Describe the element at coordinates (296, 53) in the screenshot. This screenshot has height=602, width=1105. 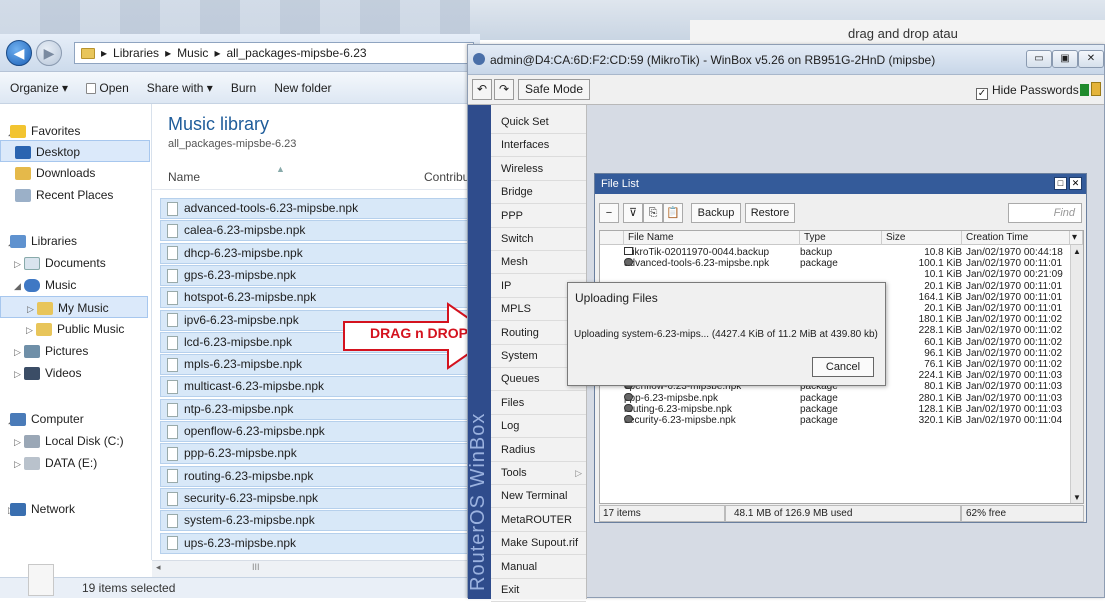
I see `breadcrumb-folder: all_packages-mipsbe-6.23` at that location.